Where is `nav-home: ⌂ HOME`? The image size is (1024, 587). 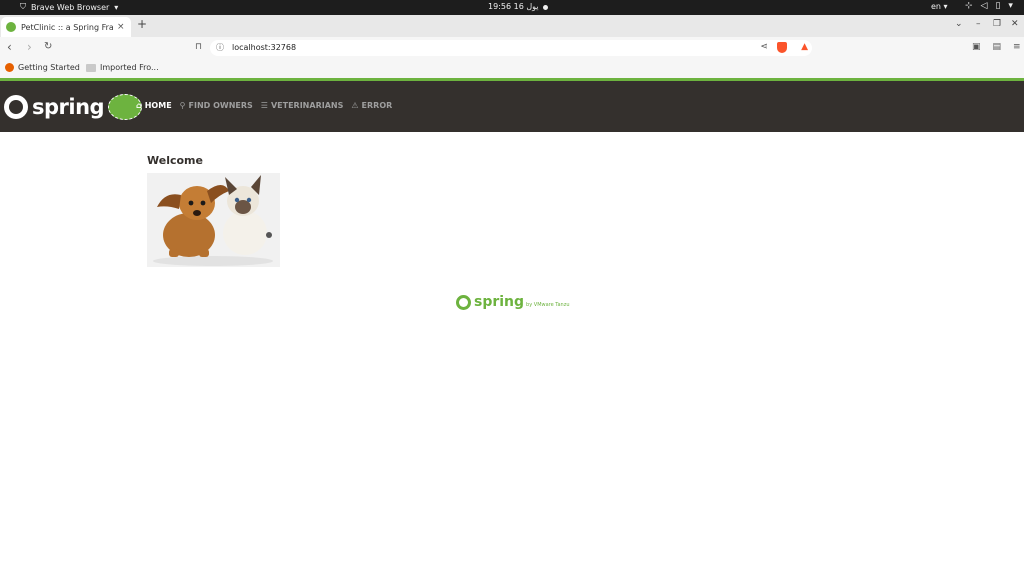 nav-home: ⌂ HOME is located at coordinates (154, 105).